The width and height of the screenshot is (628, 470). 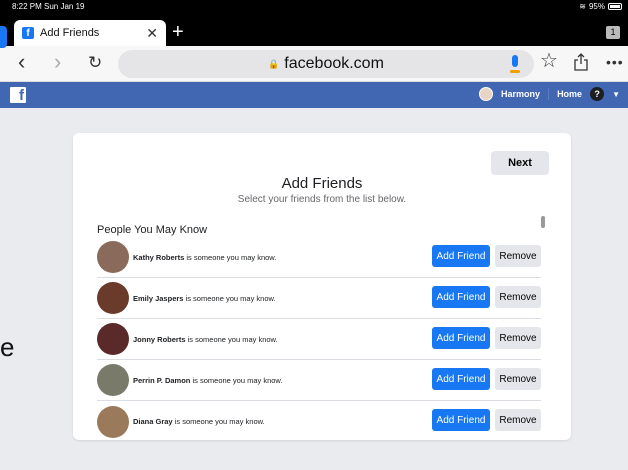 I want to click on person-text: Kathy Roberts is someone you may know., so click(x=204, y=257).